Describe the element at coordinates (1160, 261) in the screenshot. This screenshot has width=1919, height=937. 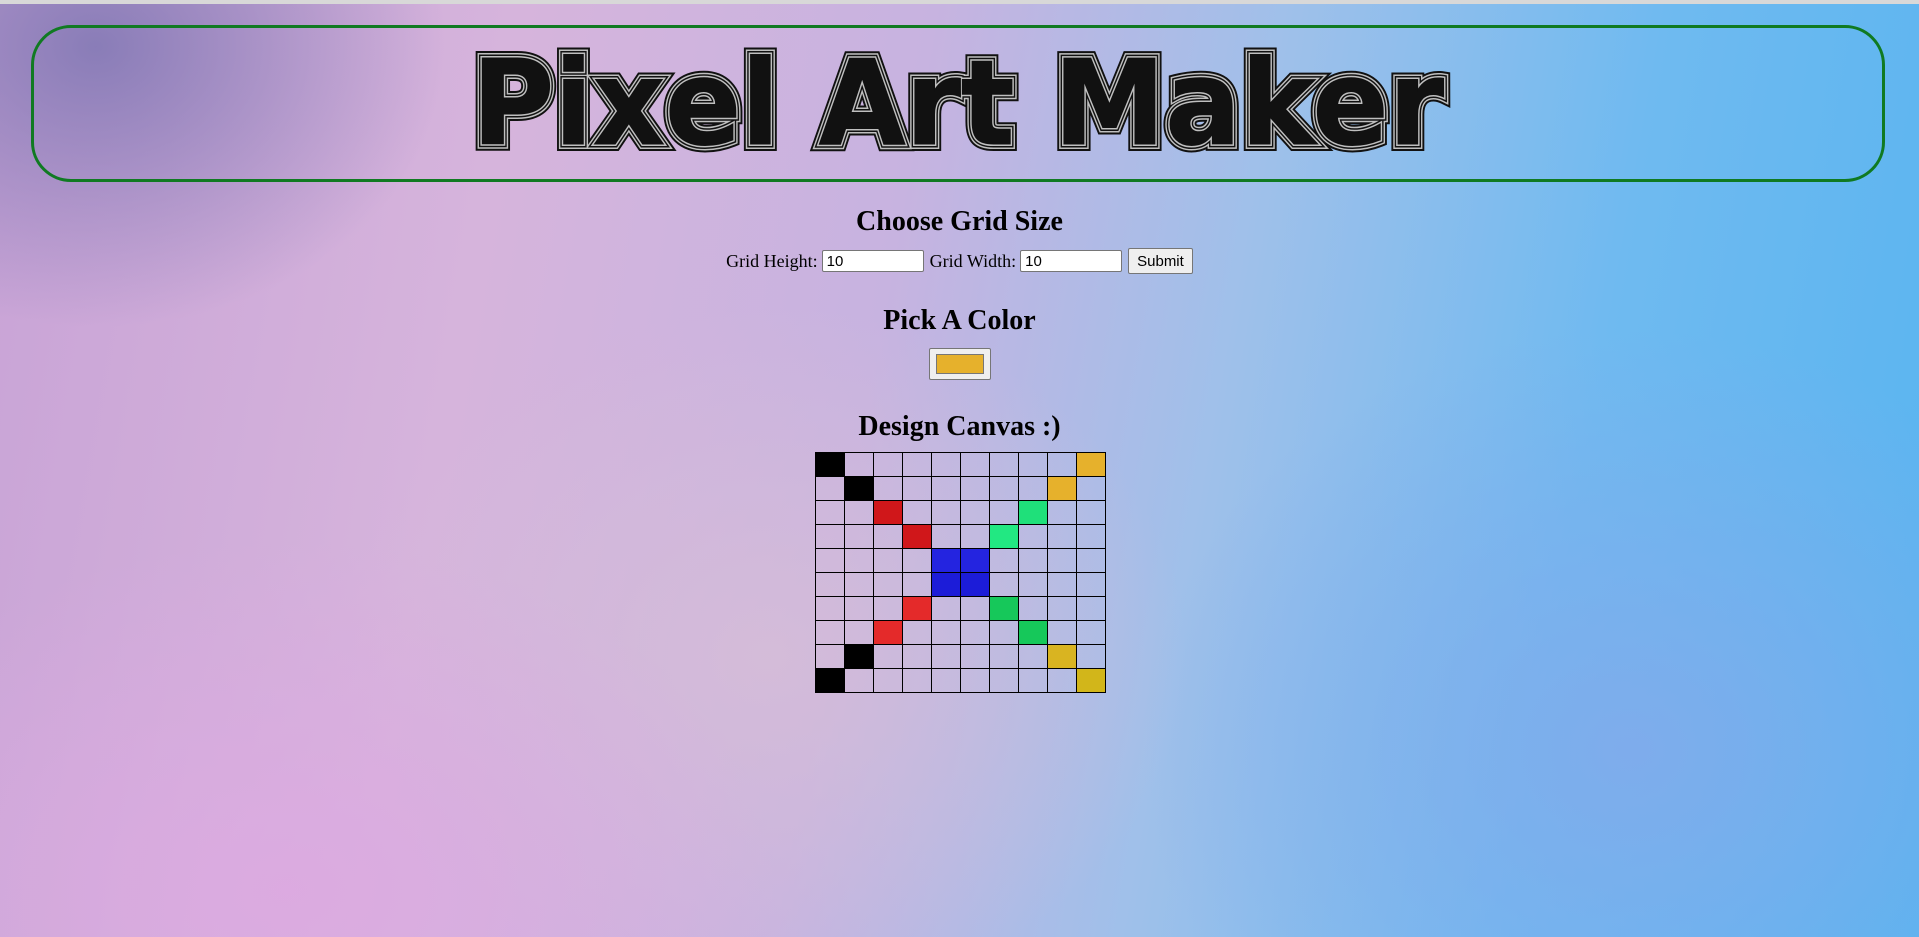
I see `submit-button: Submit` at that location.